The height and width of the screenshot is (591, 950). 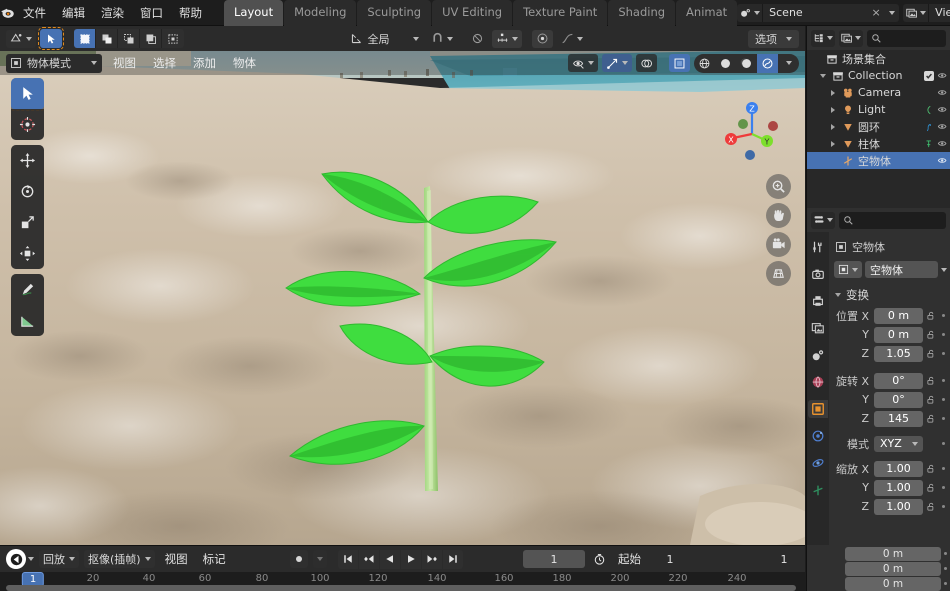 I want to click on menu-window: 窗口, so click(x=151, y=13).